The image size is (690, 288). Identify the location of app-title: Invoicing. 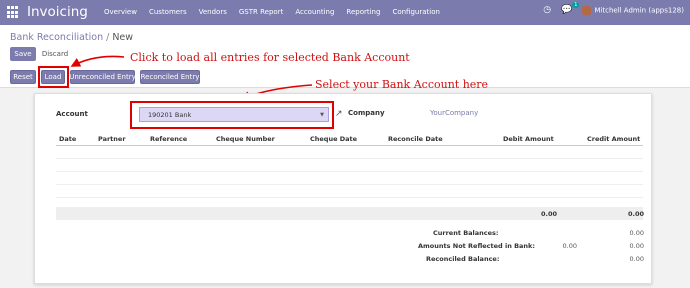
(57, 12).